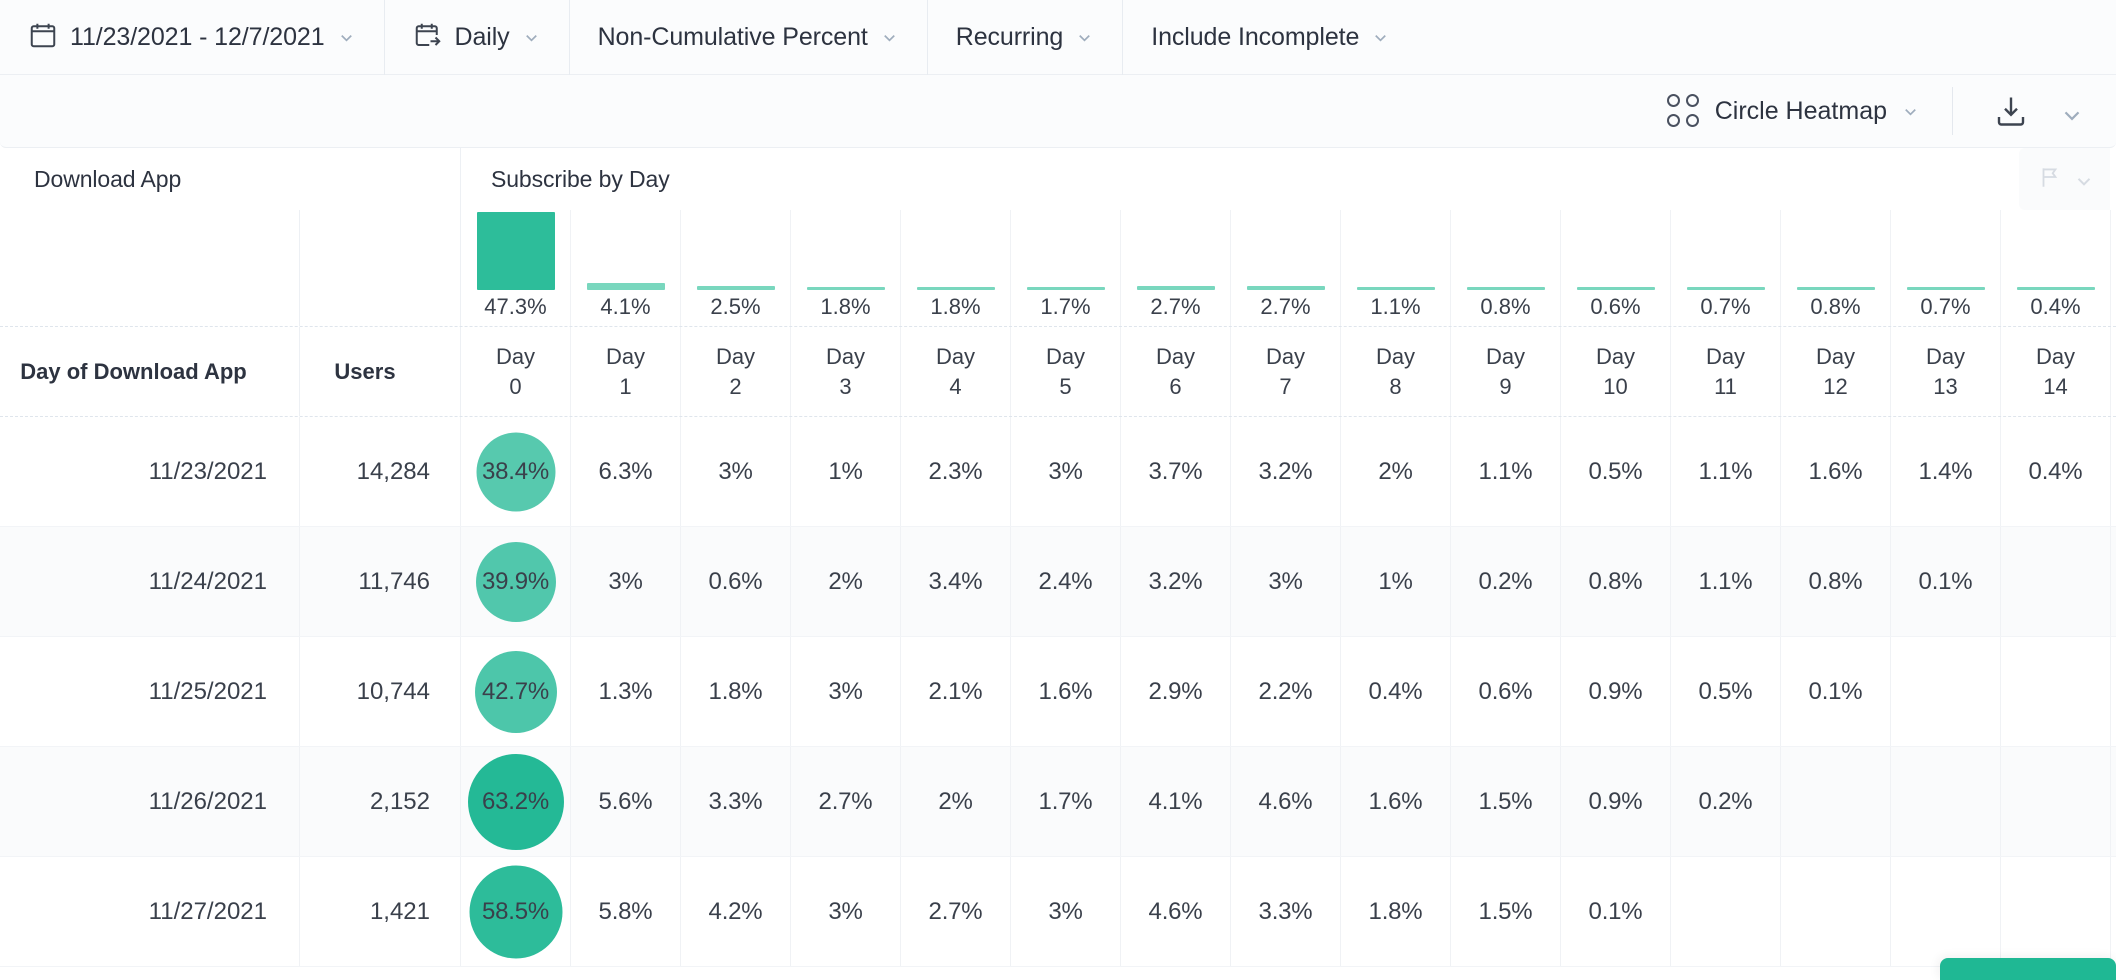  Describe the element at coordinates (1066, 801) in the screenshot. I see `cell-retention-value: 1.7%` at that location.